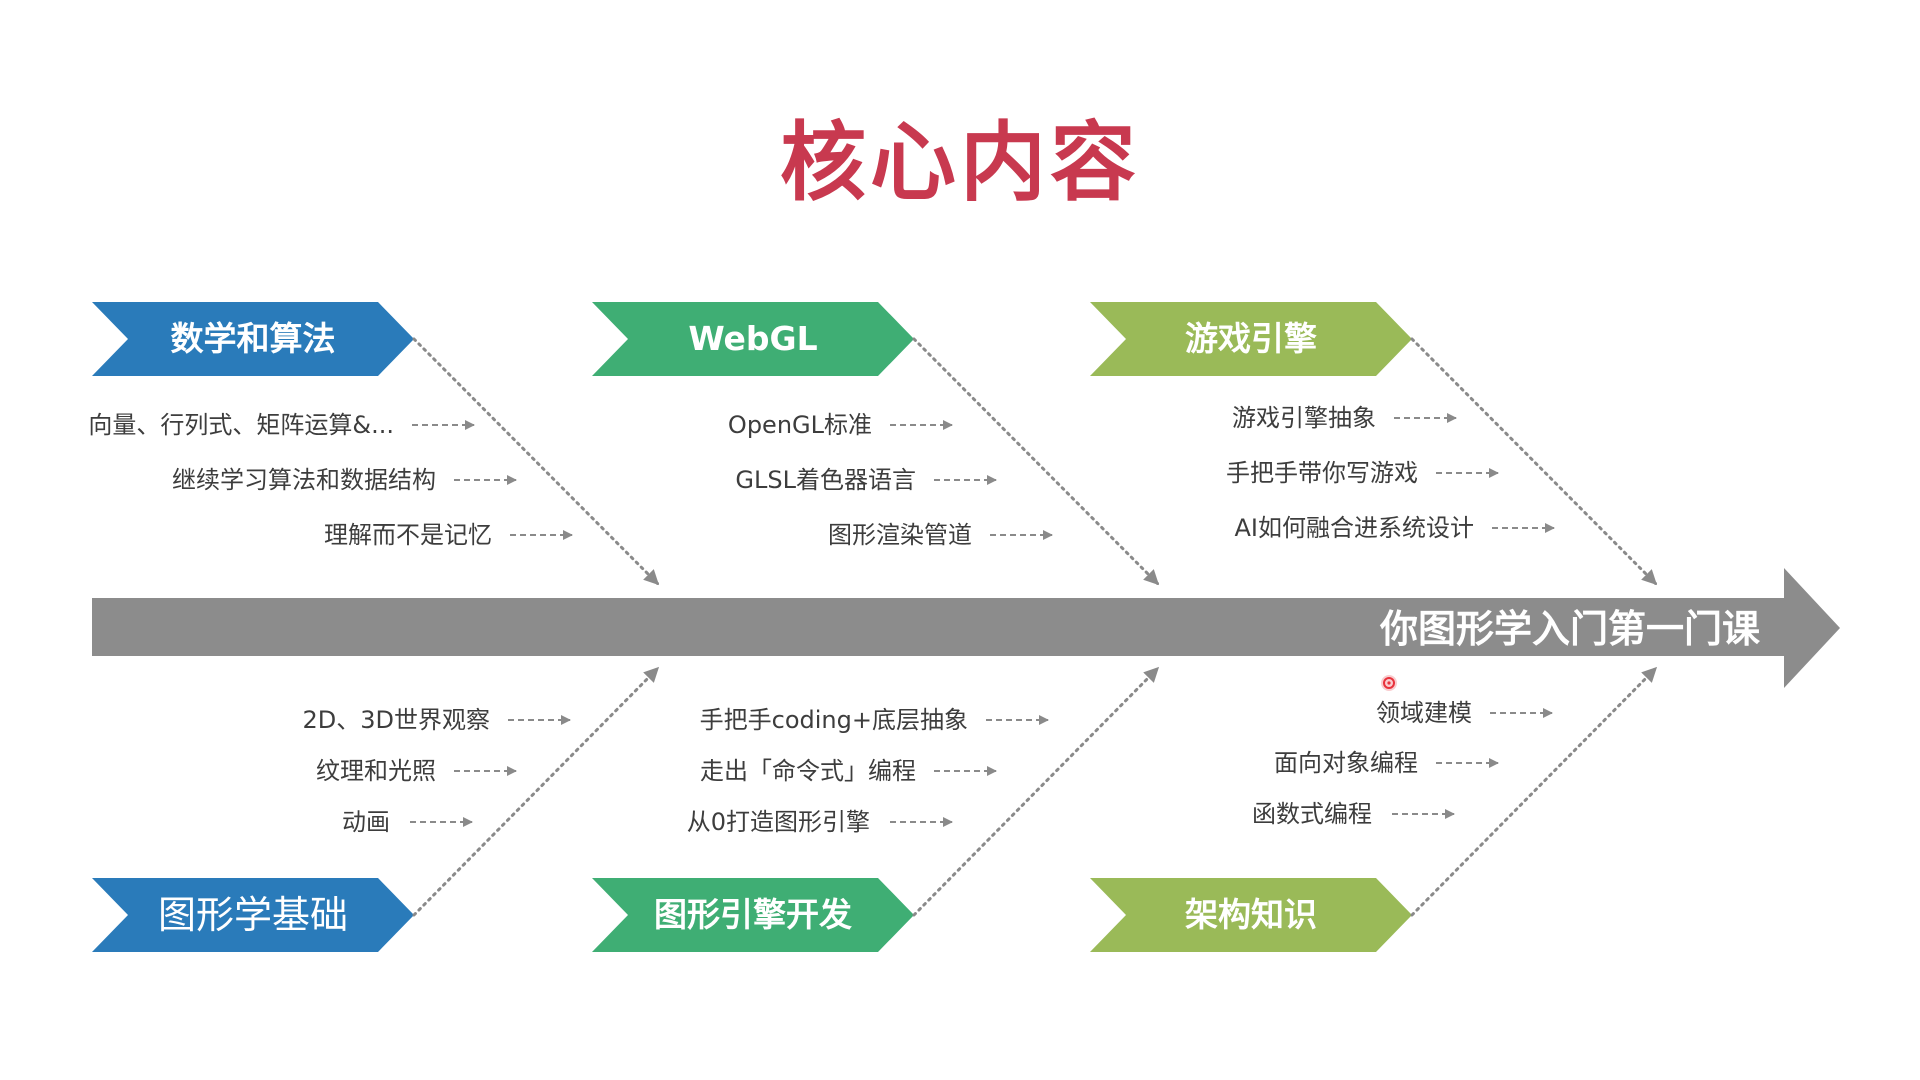 This screenshot has height=1080, width=1920. I want to click on category-game-label: 游戏引擎, so click(1251, 338).